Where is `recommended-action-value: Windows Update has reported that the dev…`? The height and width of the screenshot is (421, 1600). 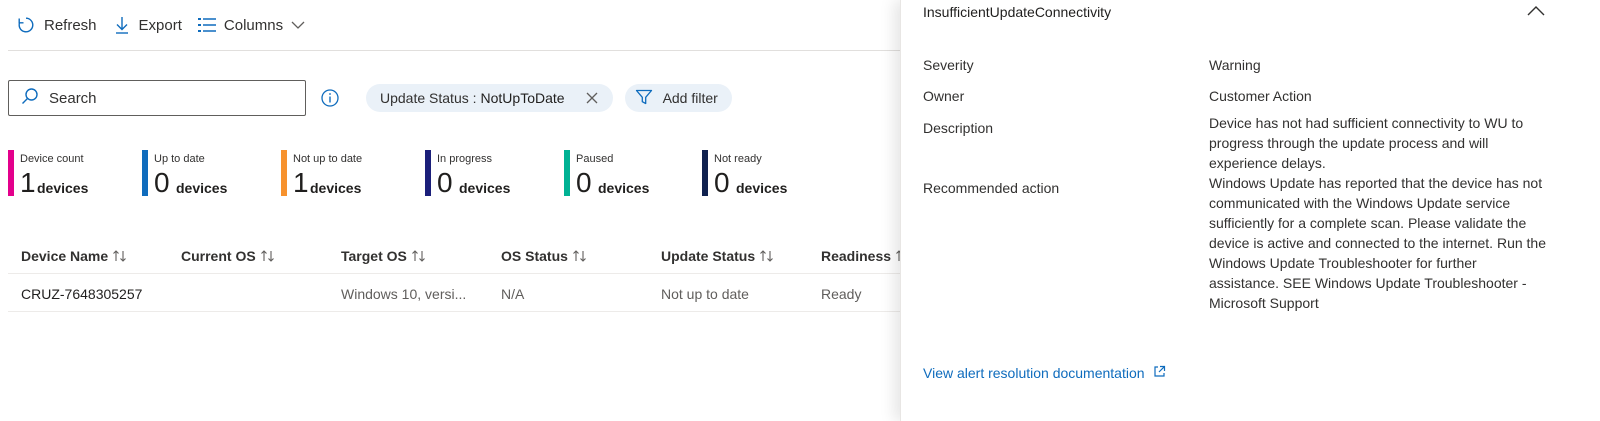
recommended-action-value: Windows Update has reported that the dev… is located at coordinates (1377, 243).